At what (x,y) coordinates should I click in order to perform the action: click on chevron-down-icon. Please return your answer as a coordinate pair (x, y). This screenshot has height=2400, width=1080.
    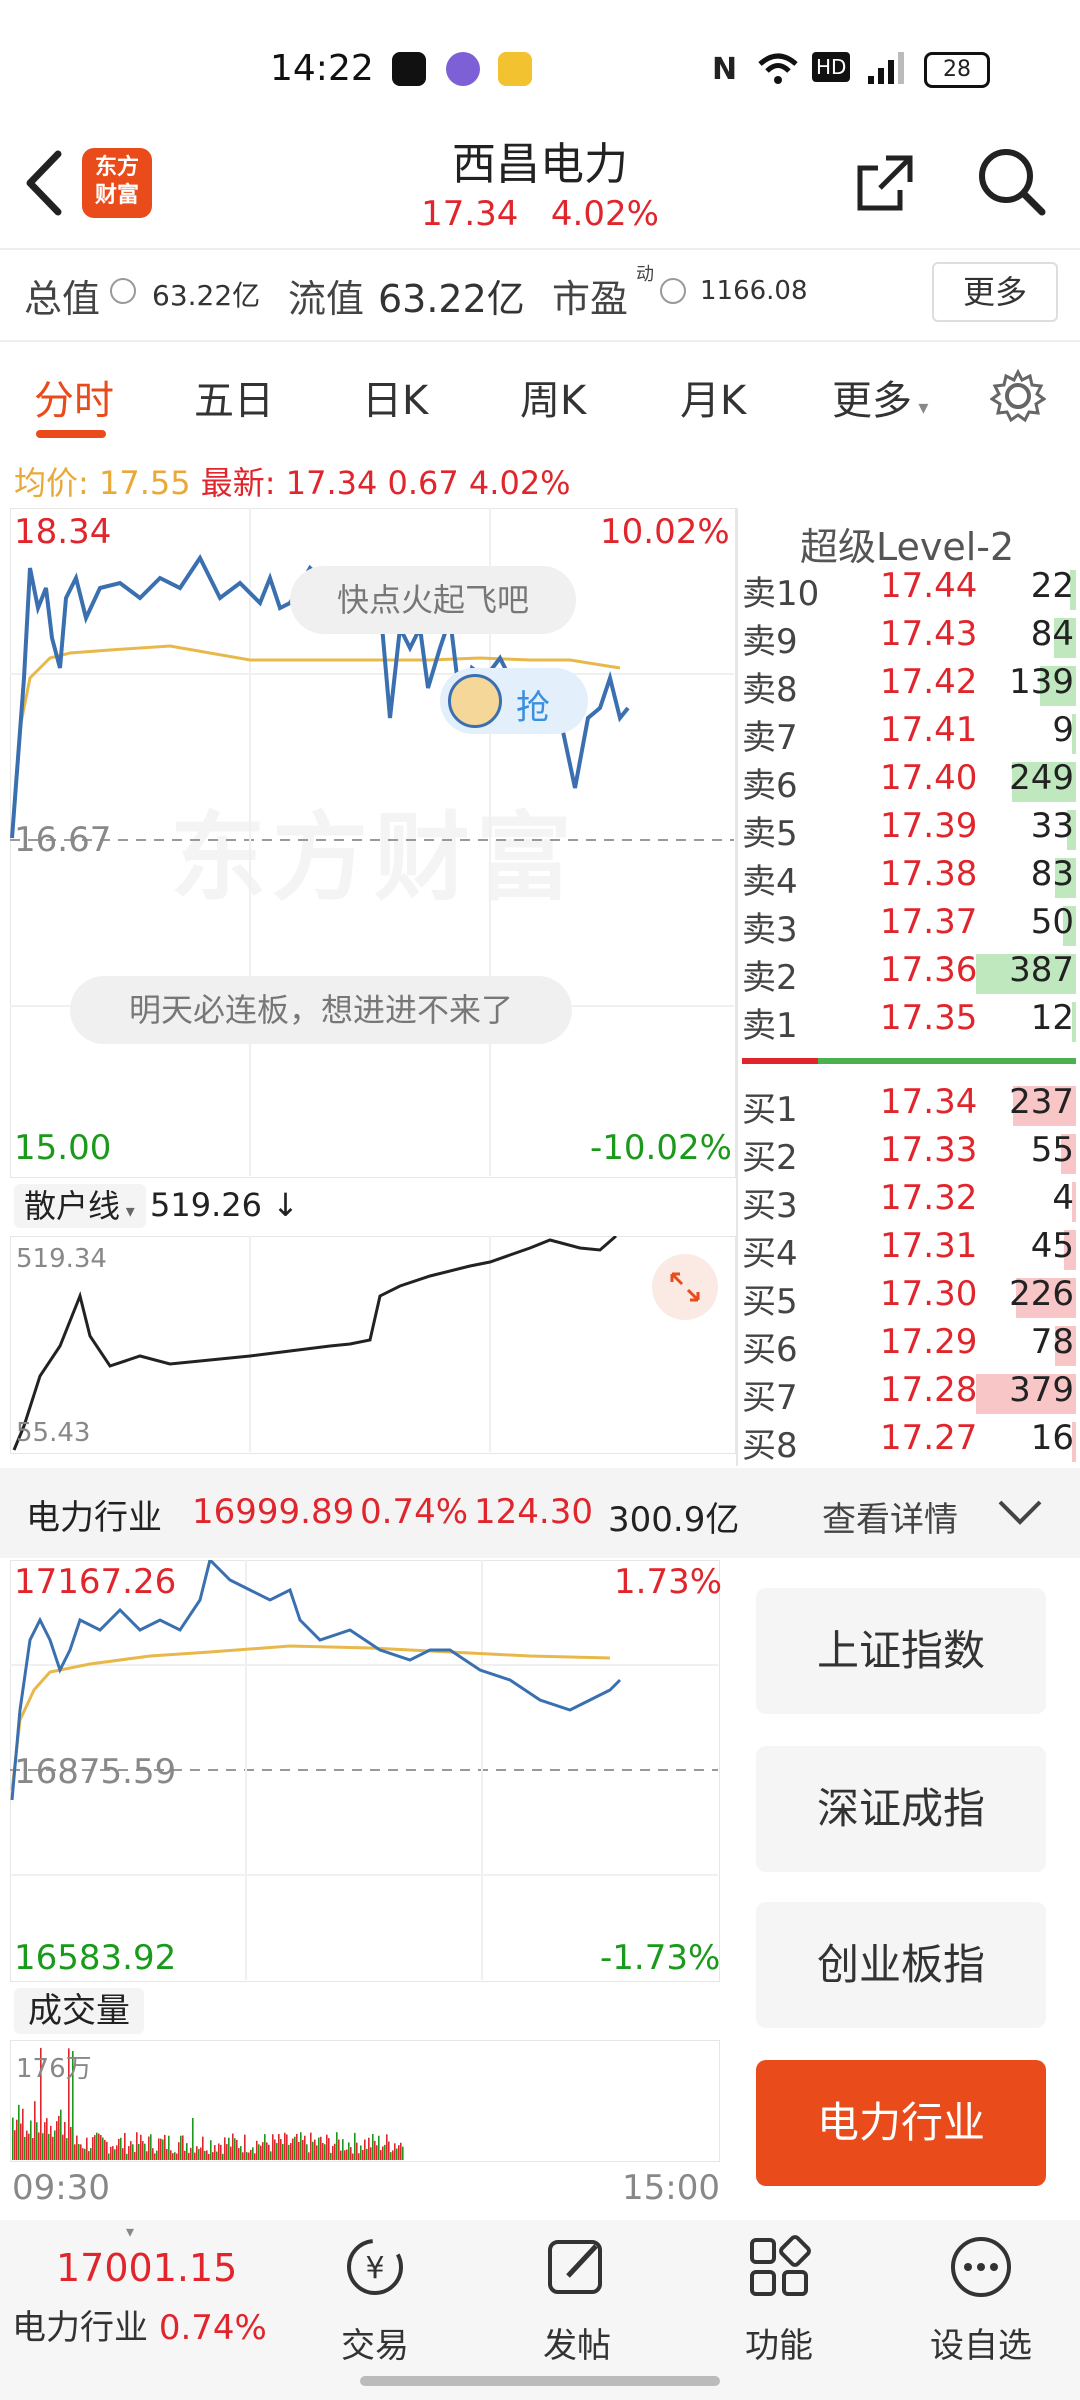
    Looking at the image, I should click on (1020, 1512).